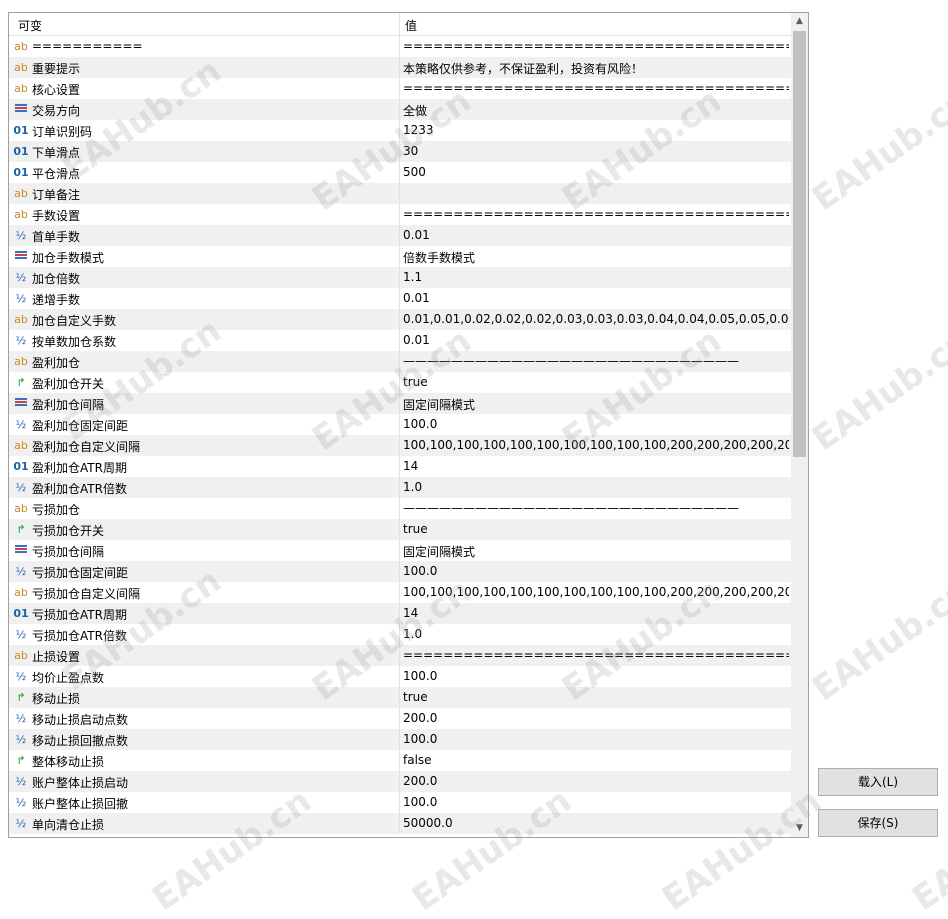 The width and height of the screenshot is (948, 919). What do you see at coordinates (400, 151) in the screenshot?
I see `parameter-row: 01 下单滑点 30` at bounding box center [400, 151].